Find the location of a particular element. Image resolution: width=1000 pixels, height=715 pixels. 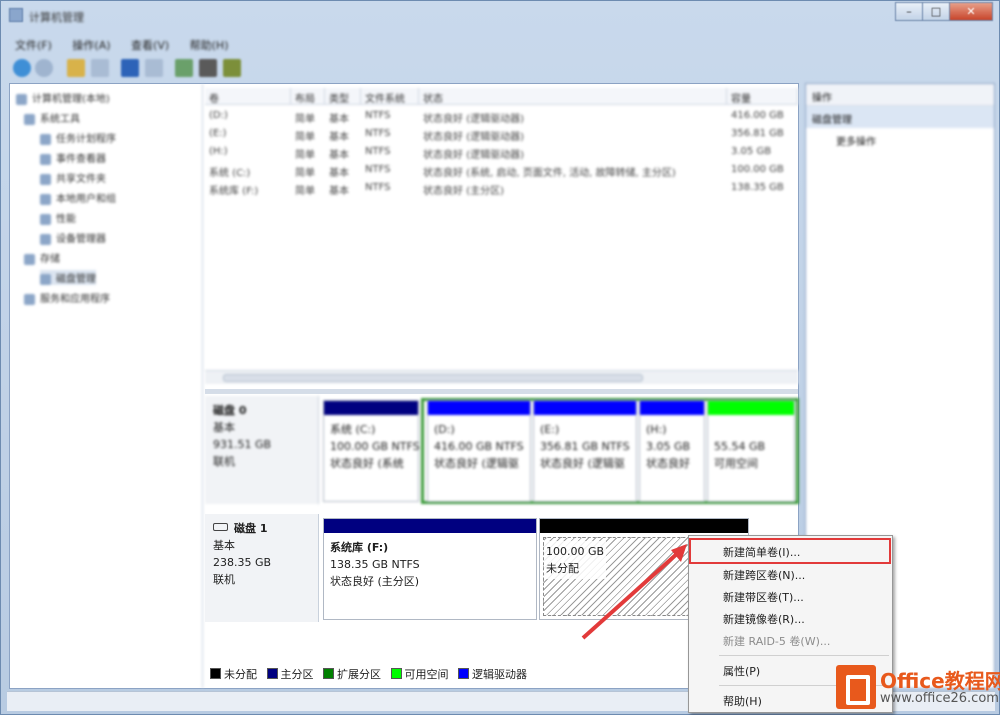

legend-swatch-extended is located at coordinates (328, 673).